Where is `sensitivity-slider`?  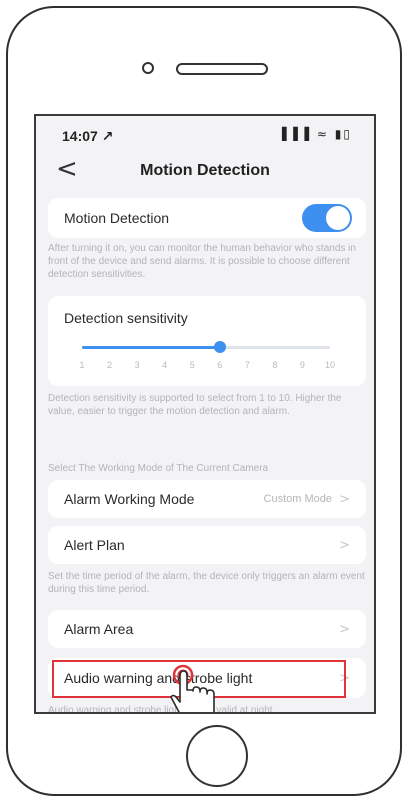
sensitivity-slider is located at coordinates (206, 347).